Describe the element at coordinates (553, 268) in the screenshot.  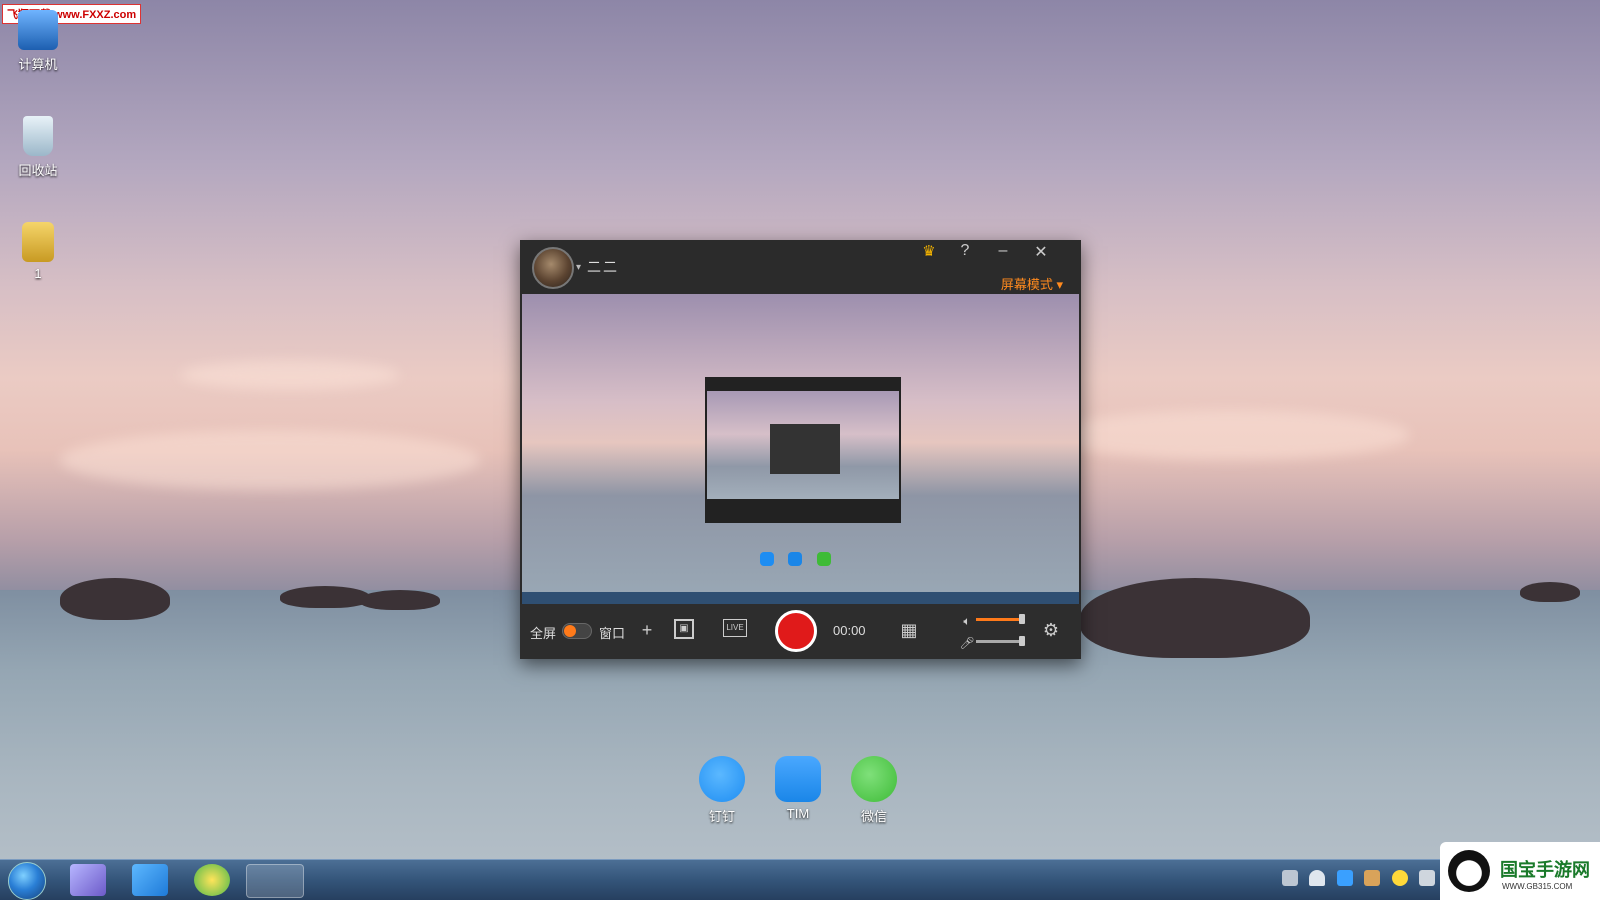
I see `avatar` at that location.